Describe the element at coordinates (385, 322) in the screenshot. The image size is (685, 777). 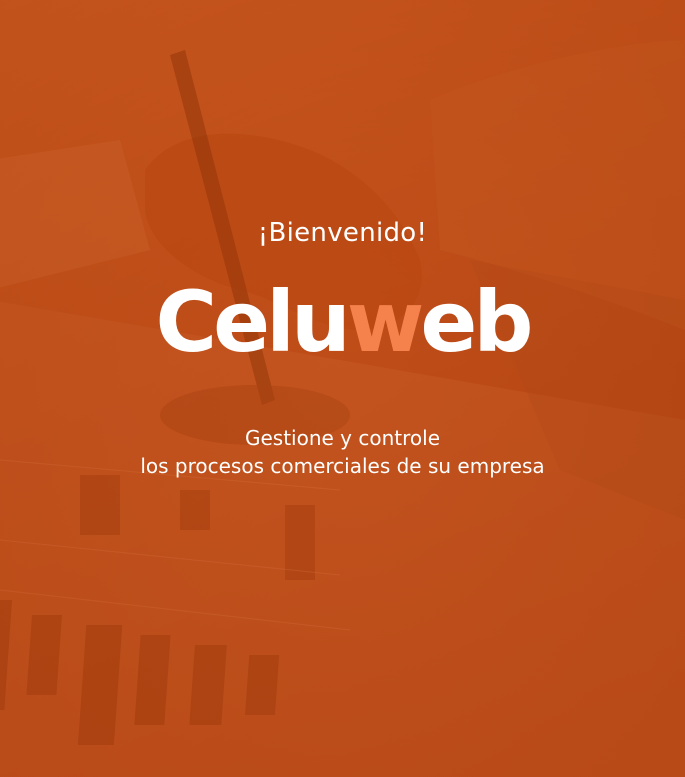
I see `logo-text-accent: w` at that location.